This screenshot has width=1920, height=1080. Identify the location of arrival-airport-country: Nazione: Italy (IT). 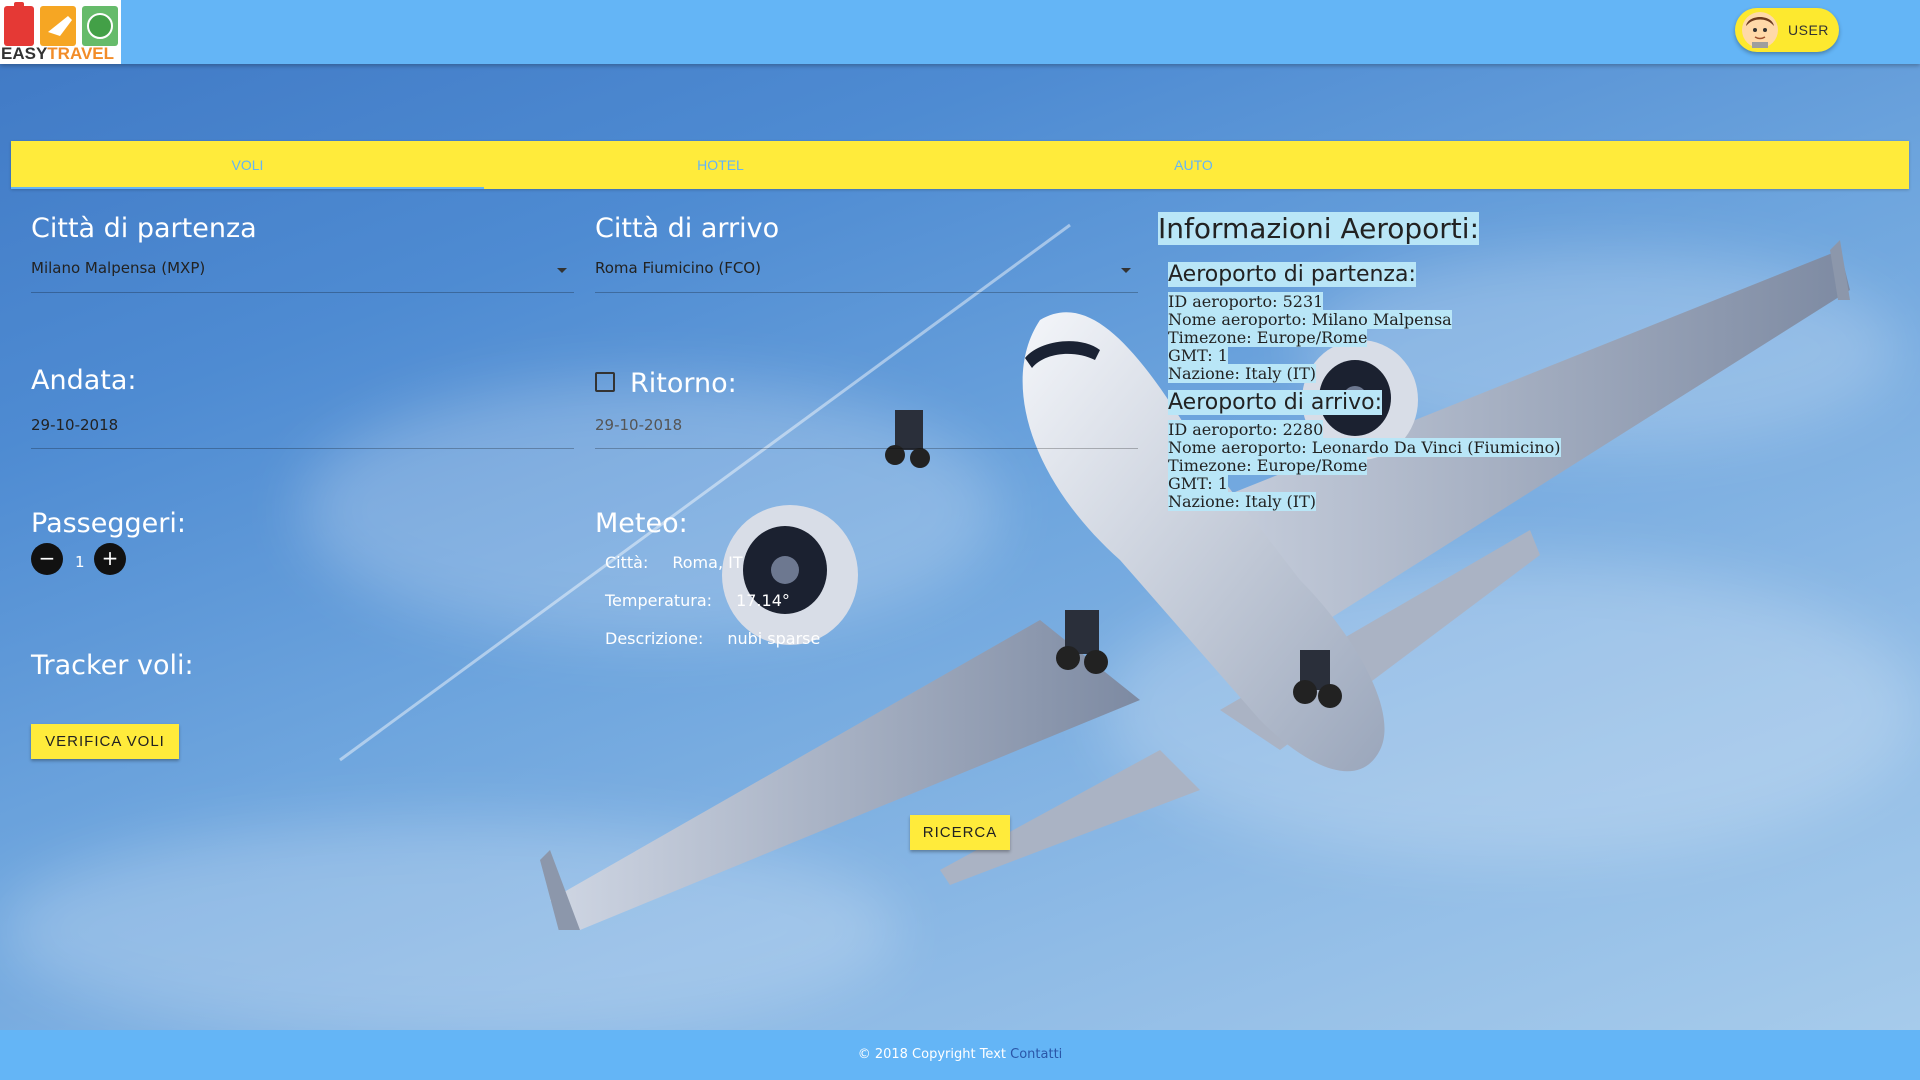
(1242, 501).